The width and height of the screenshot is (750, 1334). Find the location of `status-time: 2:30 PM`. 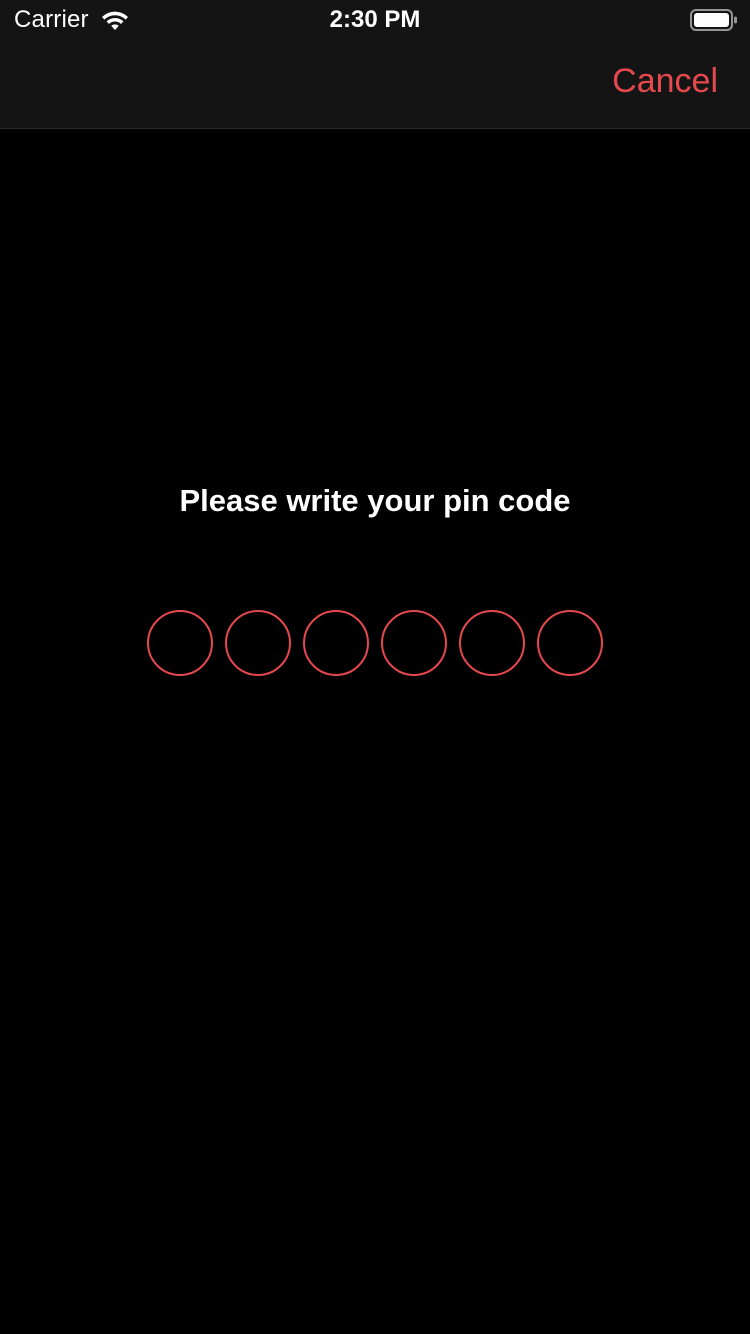

status-time: 2:30 PM is located at coordinates (375, 19).